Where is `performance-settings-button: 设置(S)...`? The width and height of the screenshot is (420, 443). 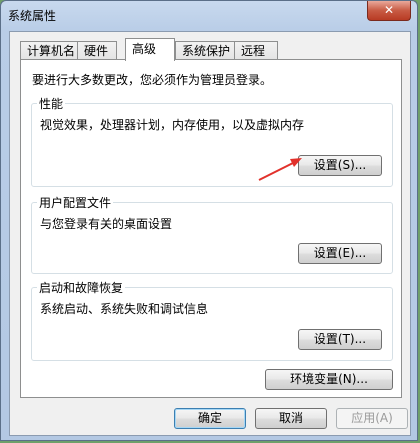 performance-settings-button: 设置(S)... is located at coordinates (340, 165).